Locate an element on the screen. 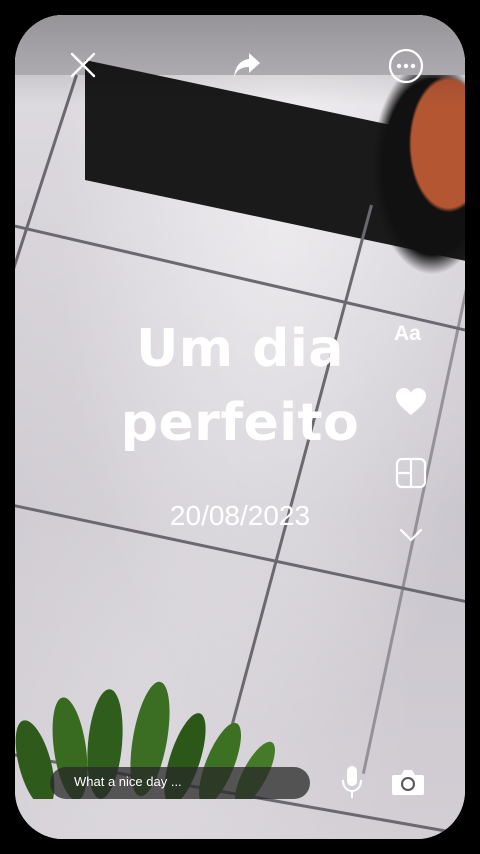 The image size is (480, 854). share-icon is located at coordinates (247, 65).